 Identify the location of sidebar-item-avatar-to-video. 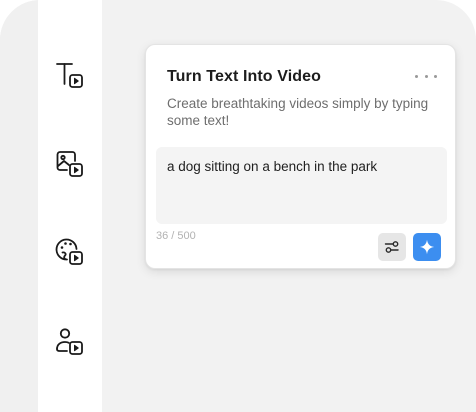
(70, 342).